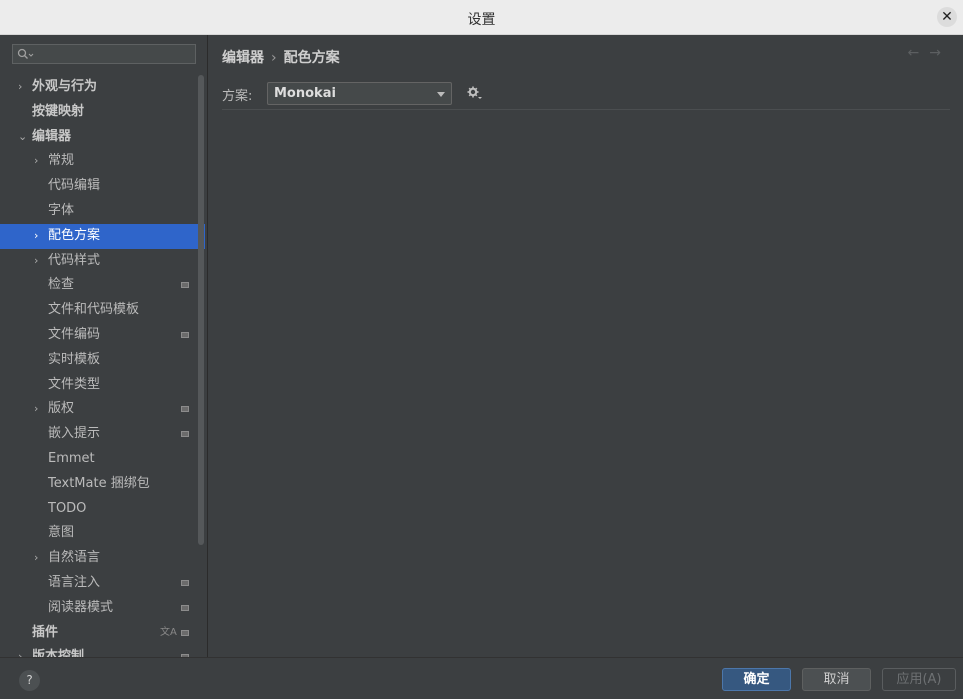 This screenshot has width=963, height=699. What do you see at coordinates (45, 632) in the screenshot?
I see `tree-item-label: 插件` at bounding box center [45, 632].